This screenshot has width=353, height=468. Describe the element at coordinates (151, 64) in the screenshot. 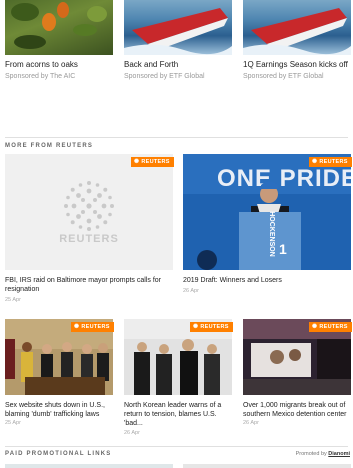

I see `sponsored-title: Back and Forth` at that location.